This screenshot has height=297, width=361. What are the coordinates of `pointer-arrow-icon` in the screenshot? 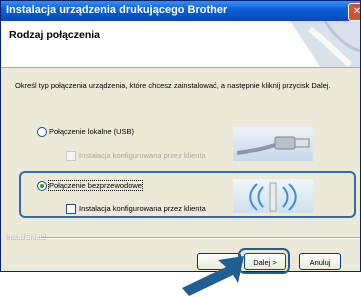 It's located at (213, 276).